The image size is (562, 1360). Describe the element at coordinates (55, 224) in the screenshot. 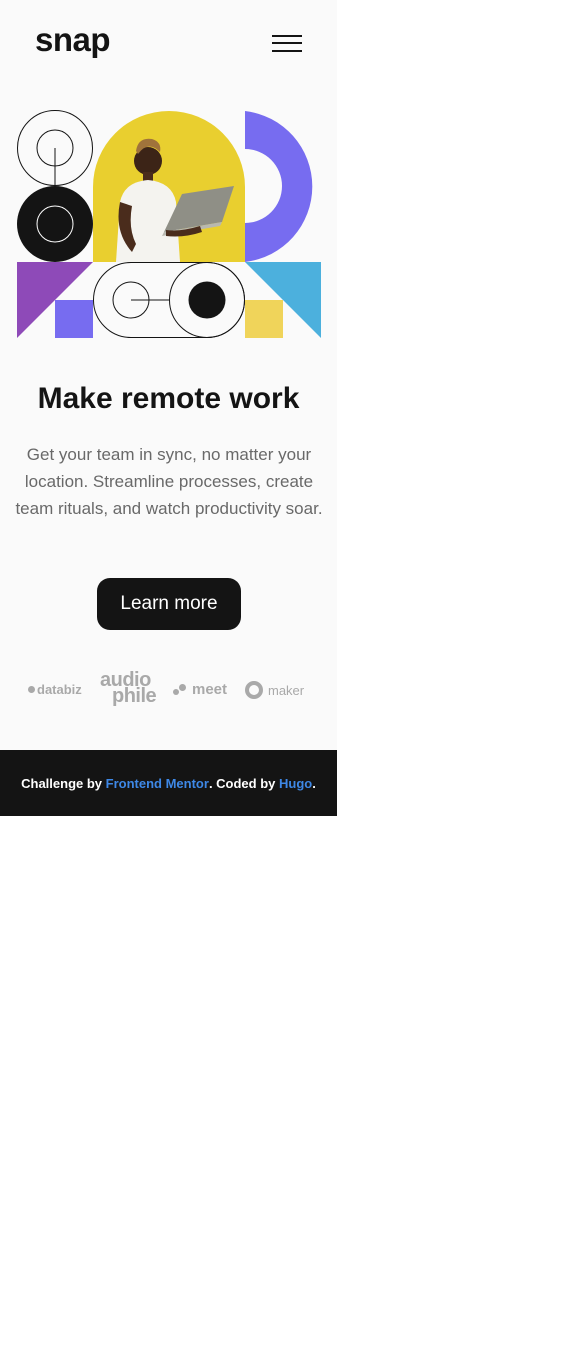

I see `black-circle-shape` at that location.